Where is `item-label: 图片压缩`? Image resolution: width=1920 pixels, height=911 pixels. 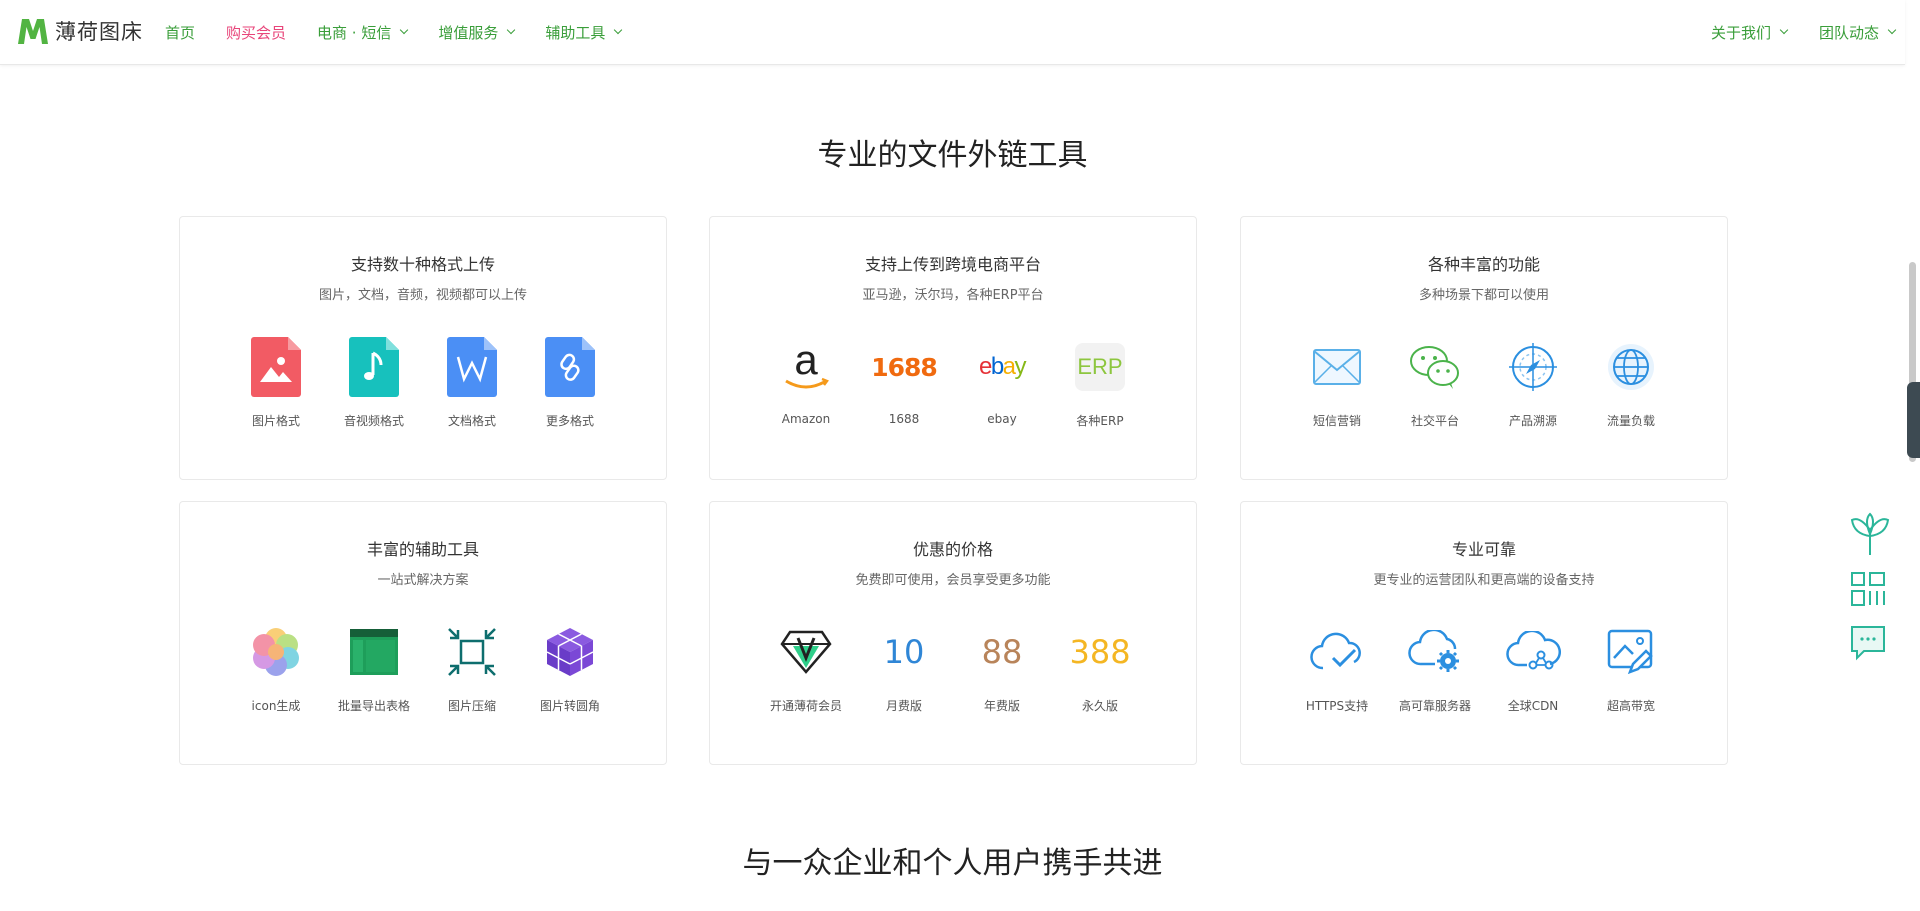 item-label: 图片压缩 is located at coordinates (471, 706).